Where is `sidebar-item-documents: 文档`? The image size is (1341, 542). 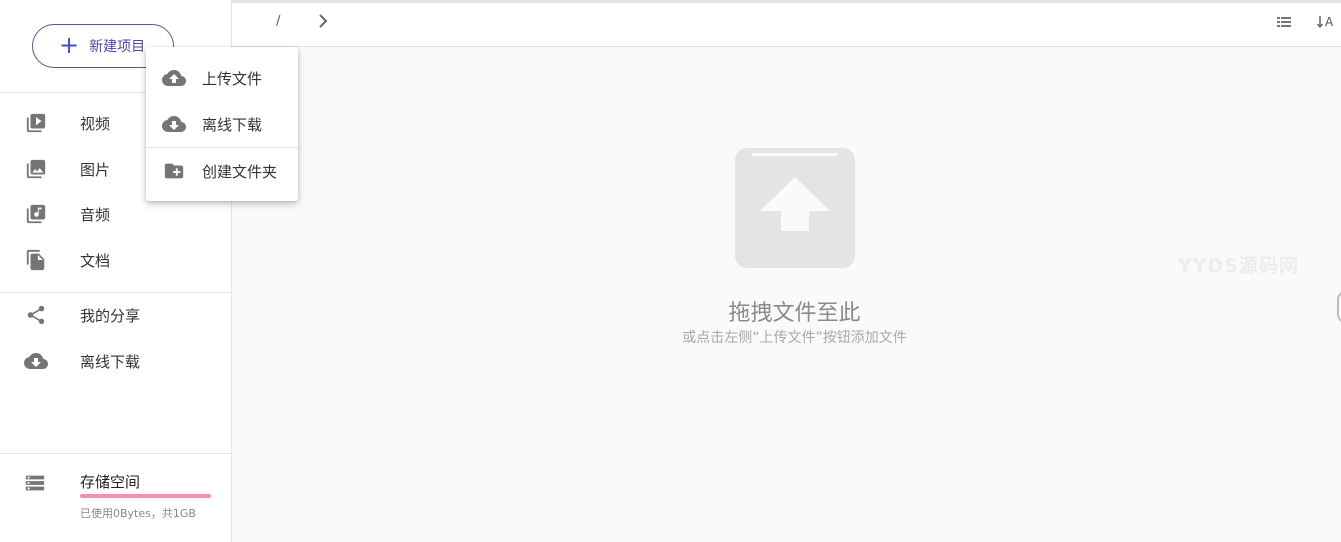
sidebar-item-documents: 文档 is located at coordinates (115, 260).